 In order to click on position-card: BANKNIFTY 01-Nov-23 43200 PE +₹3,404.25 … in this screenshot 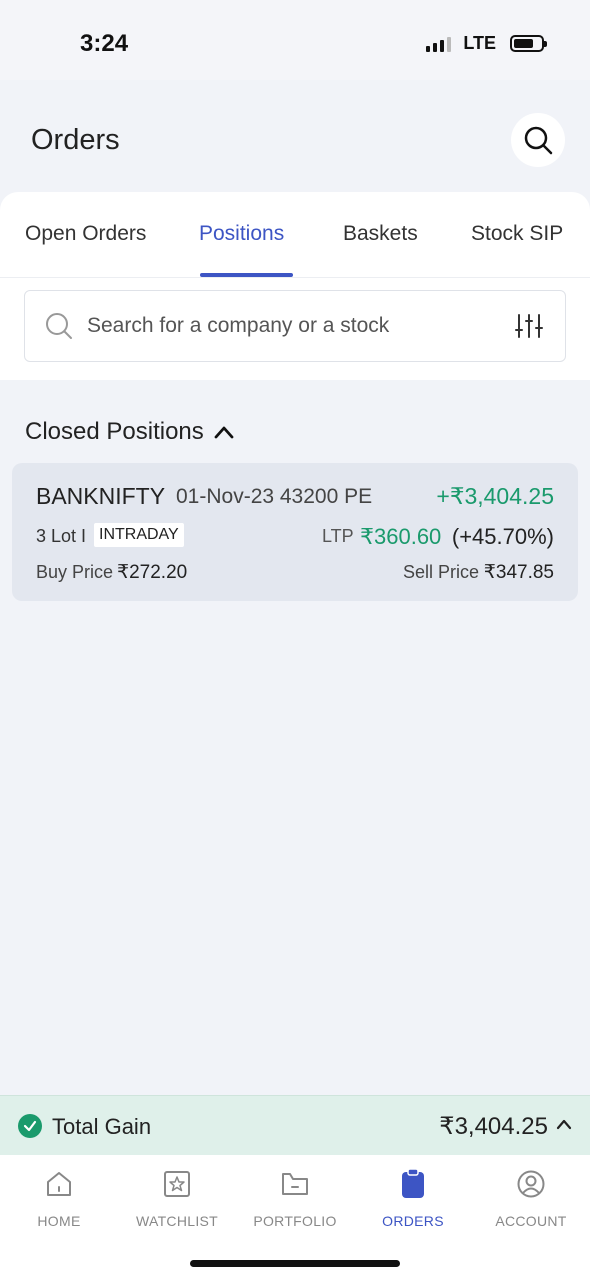, I will do `click(295, 532)`.